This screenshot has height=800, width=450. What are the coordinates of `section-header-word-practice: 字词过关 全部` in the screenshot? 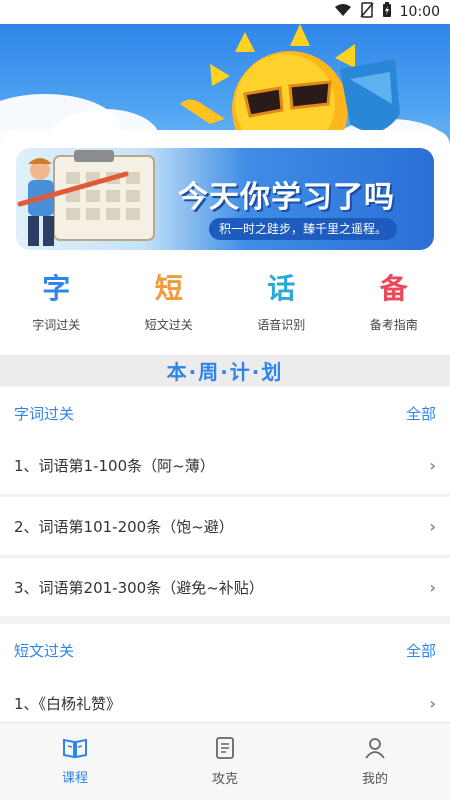 It's located at (225, 413).